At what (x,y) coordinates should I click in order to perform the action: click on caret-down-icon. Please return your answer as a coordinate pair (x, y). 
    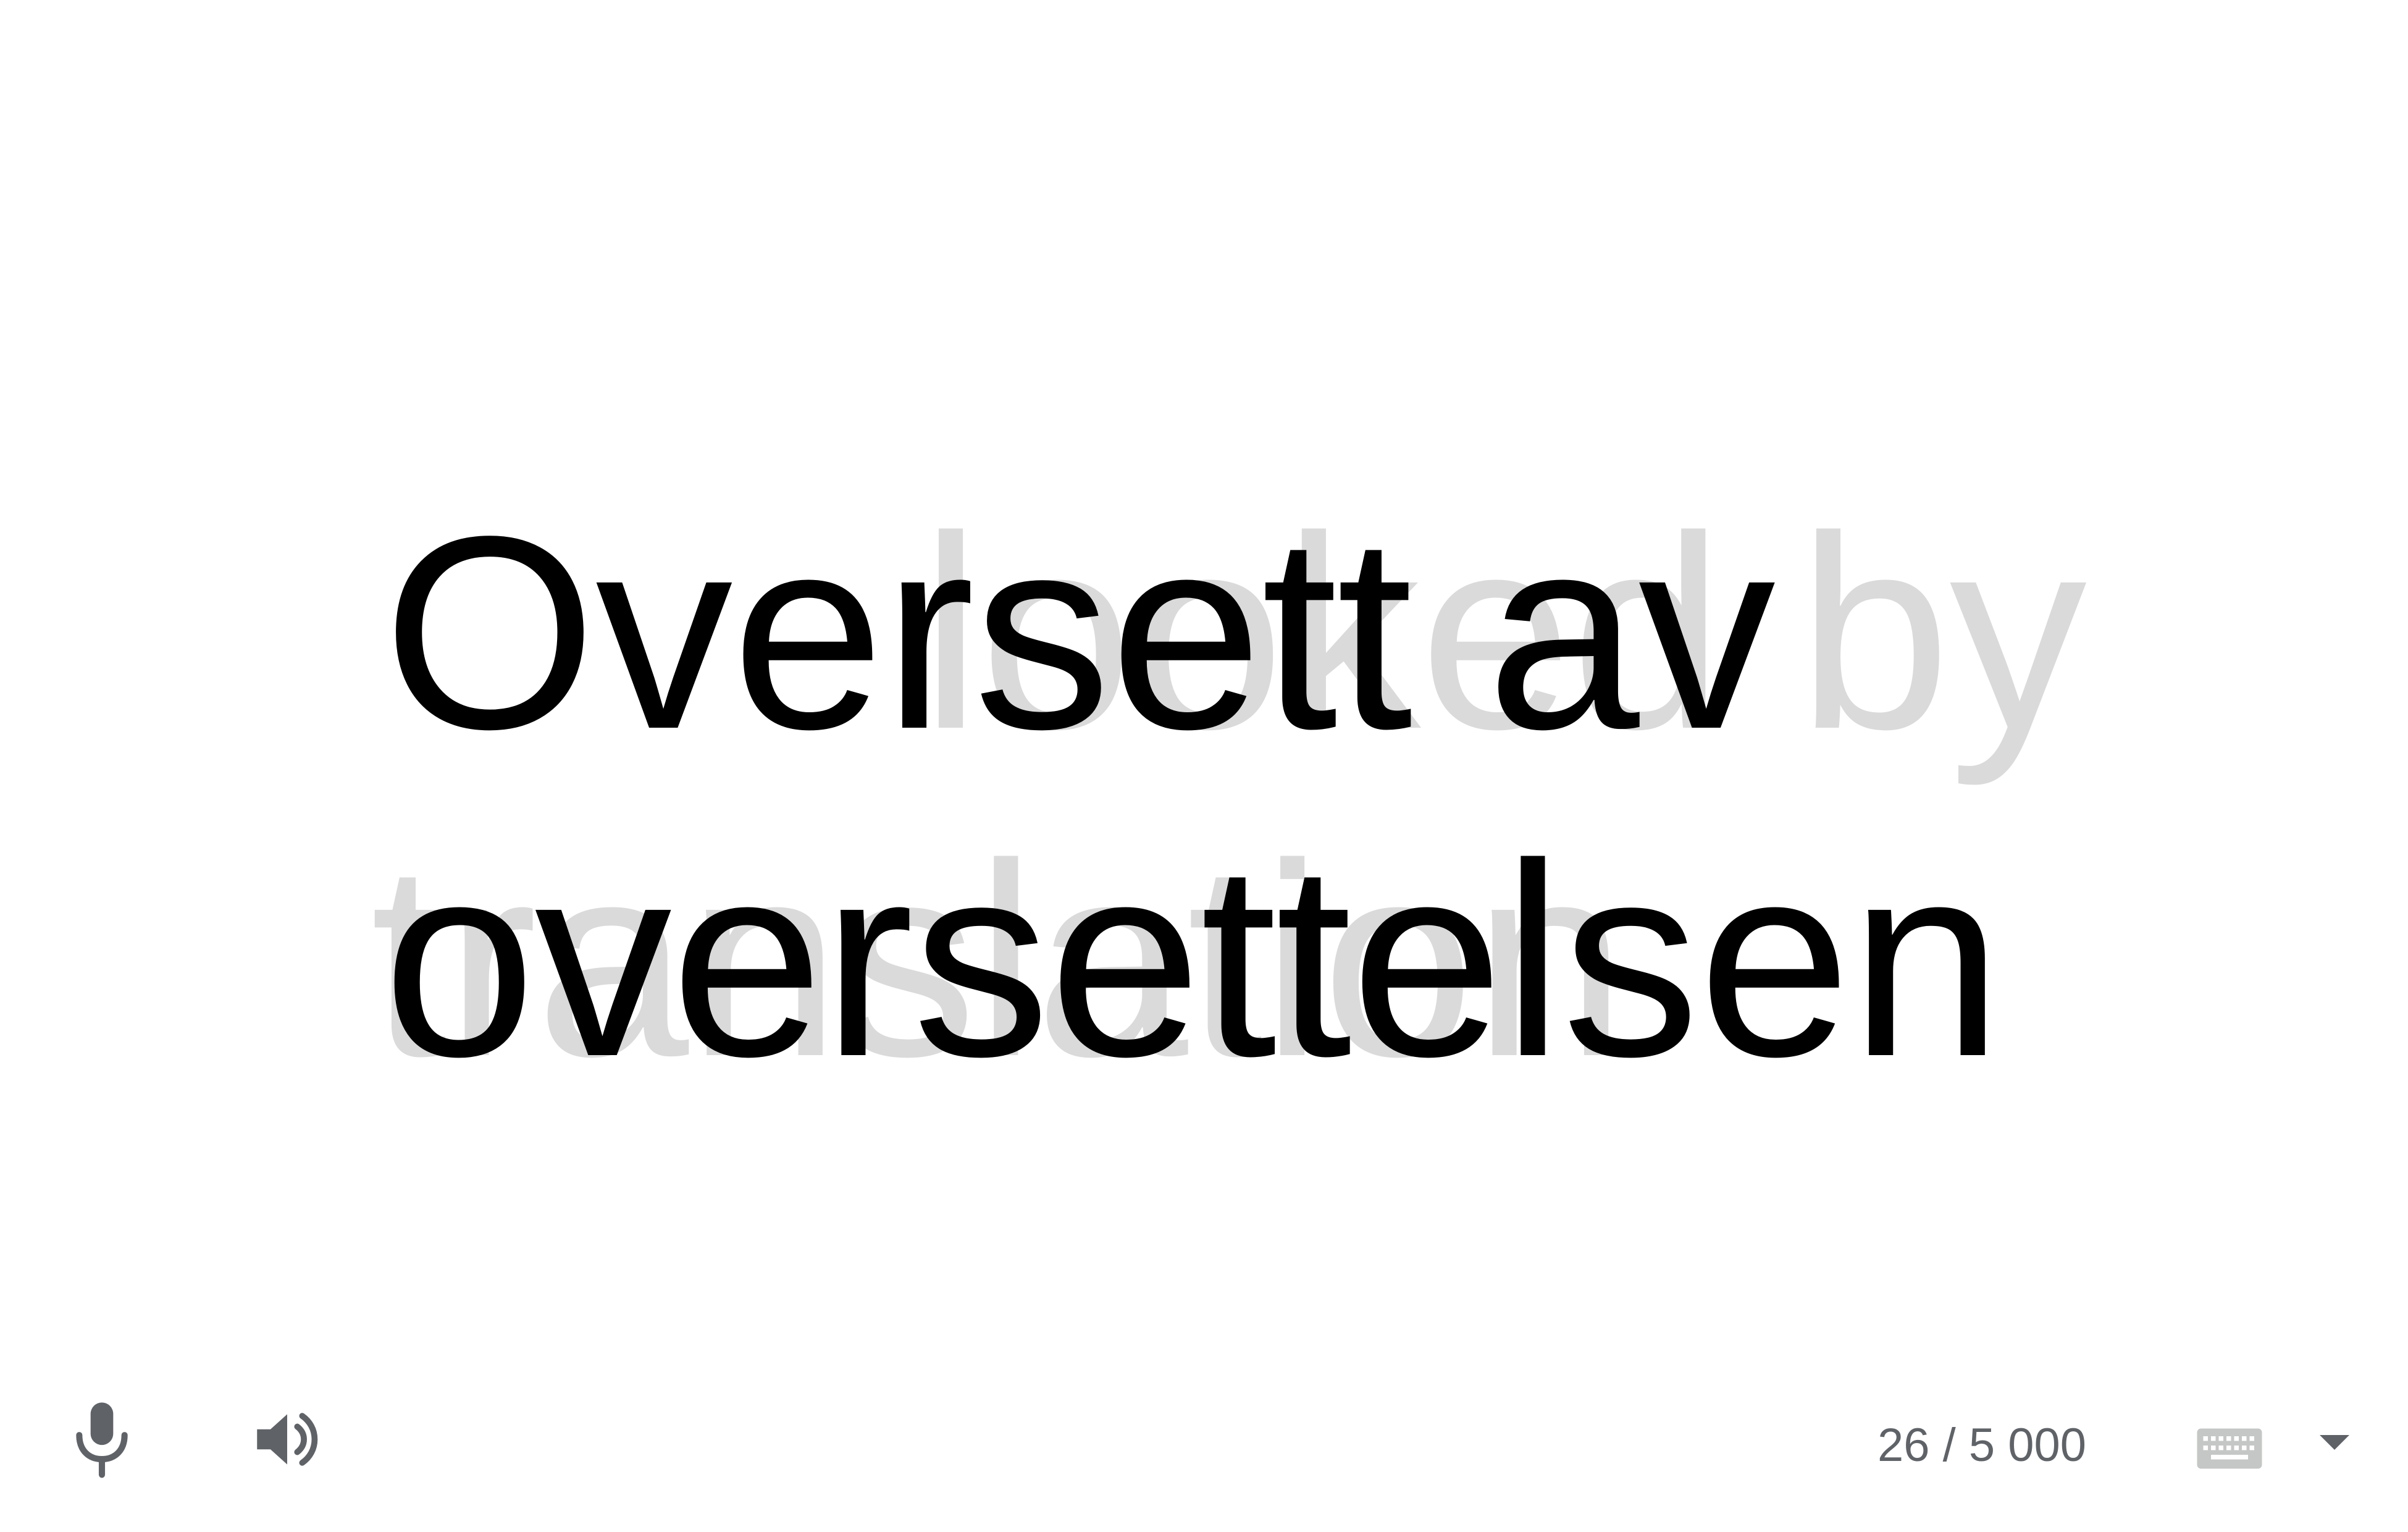
    Looking at the image, I should click on (2334, 1443).